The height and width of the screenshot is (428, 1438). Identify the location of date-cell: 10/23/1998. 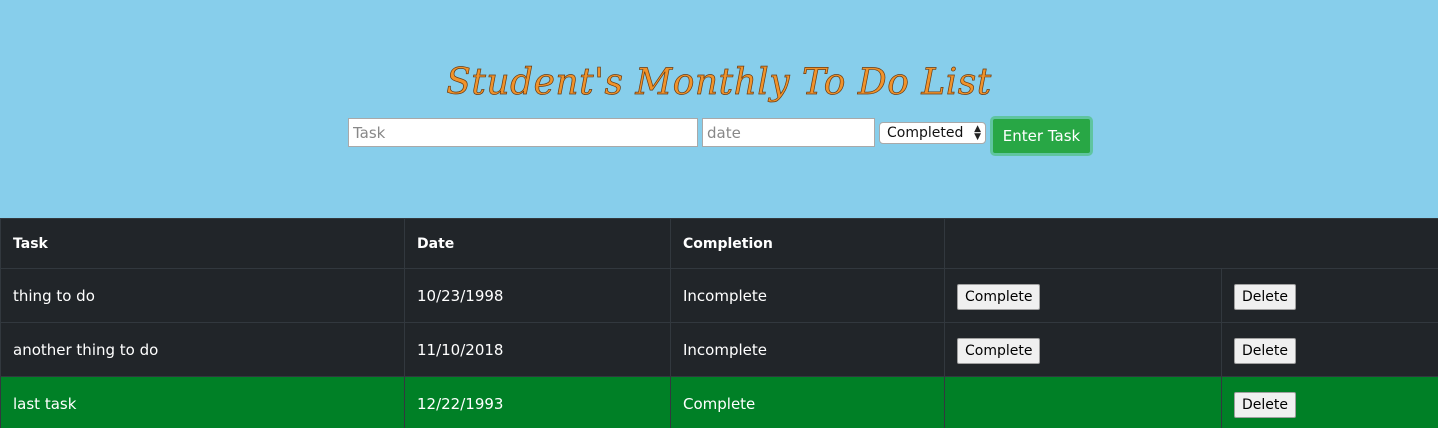
(537, 295).